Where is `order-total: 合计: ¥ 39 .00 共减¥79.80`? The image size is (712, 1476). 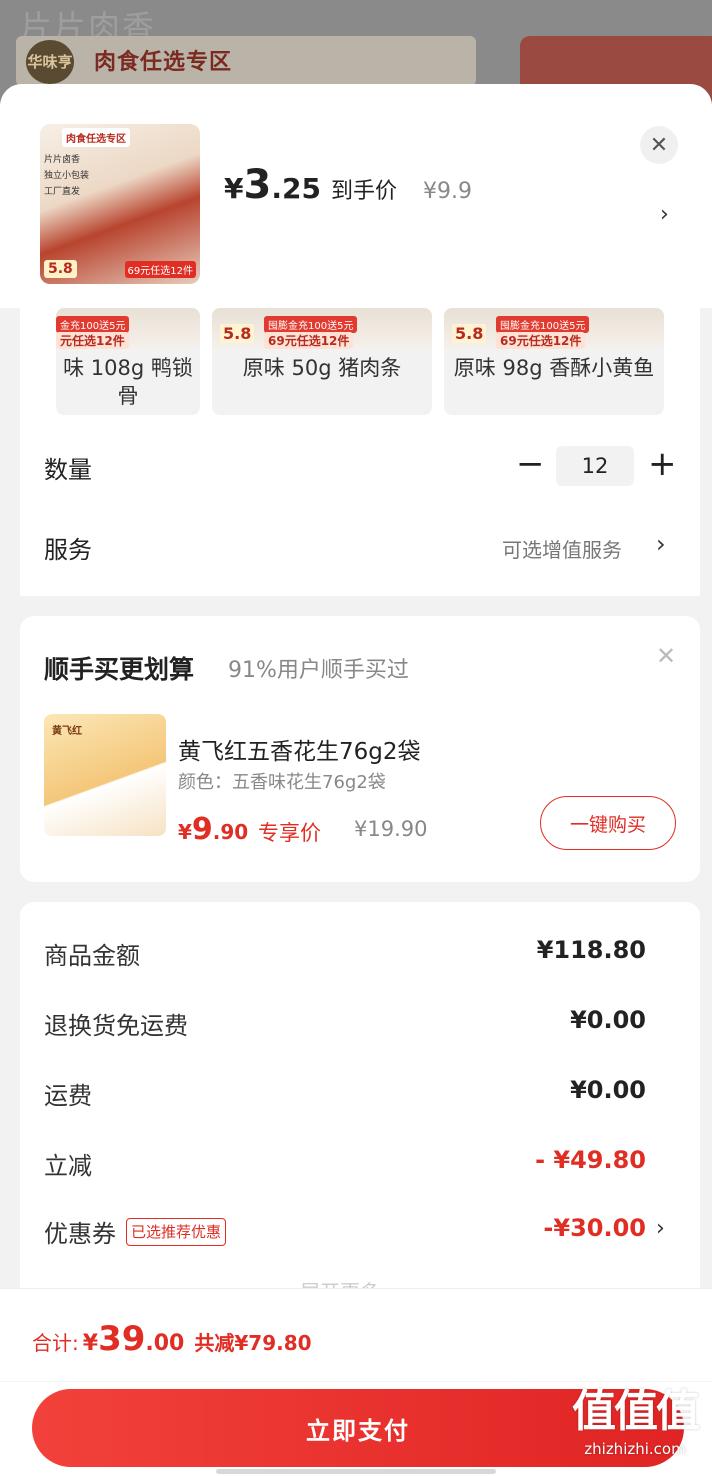 order-total: 合计: ¥ 39 .00 共减¥79.80 is located at coordinates (172, 1339).